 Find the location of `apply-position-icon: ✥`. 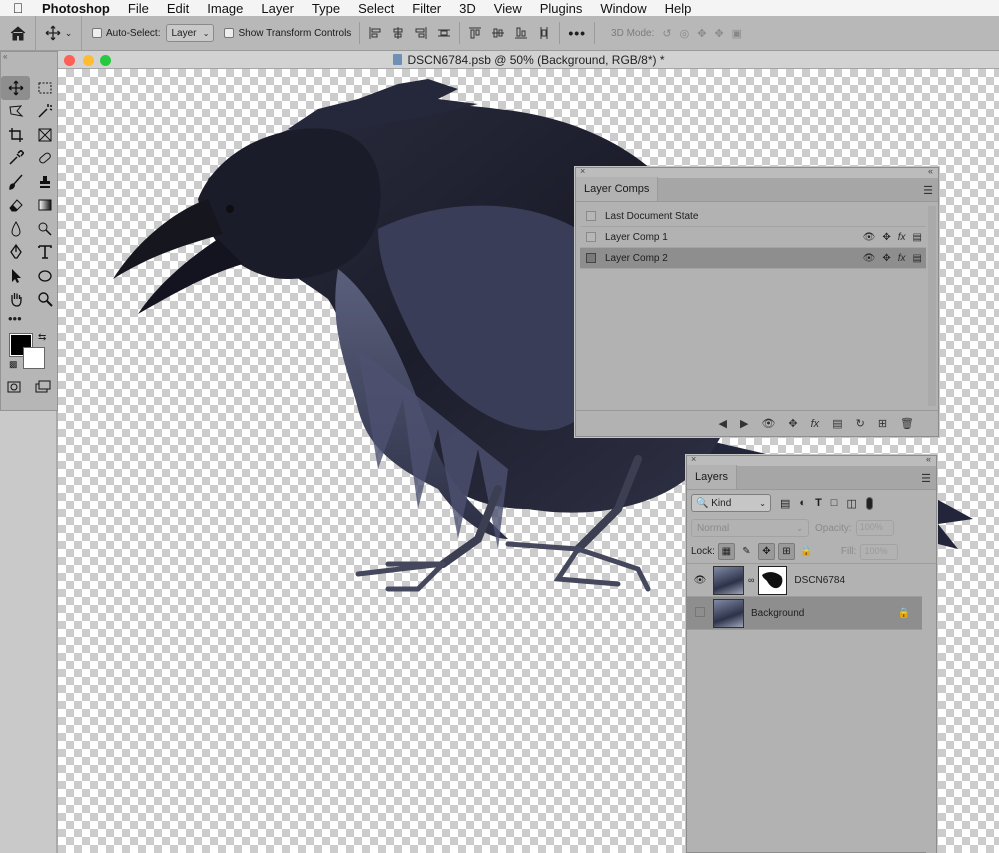

apply-position-icon: ✥ is located at coordinates (792, 423).